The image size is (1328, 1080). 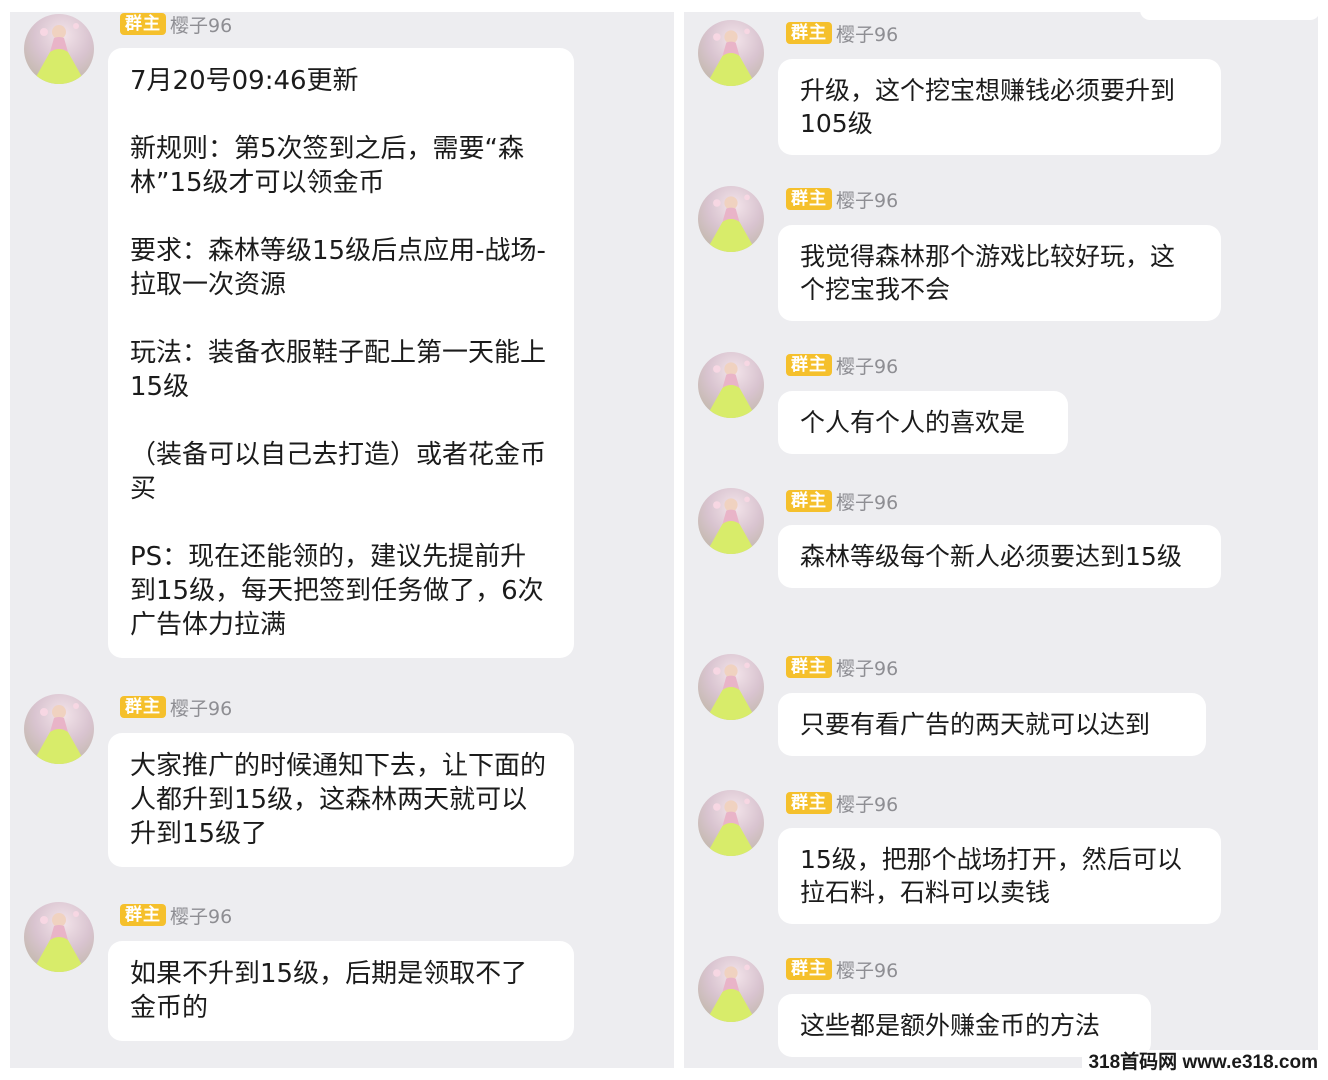 What do you see at coordinates (244, 81) in the screenshot?
I see `message-paragraph: 7月20号09:46更新` at bounding box center [244, 81].